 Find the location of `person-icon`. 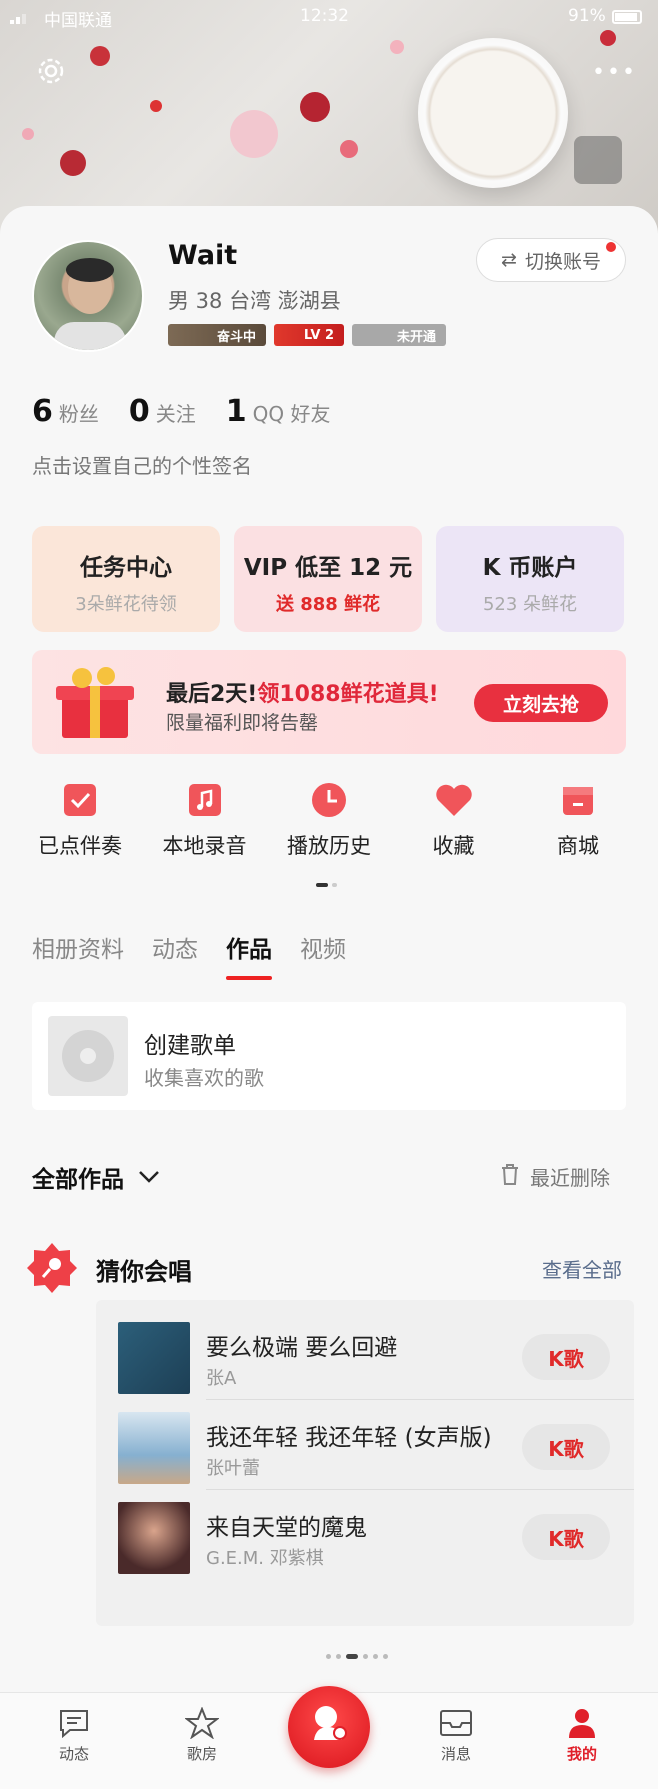

person-icon is located at coordinates (582, 1723).